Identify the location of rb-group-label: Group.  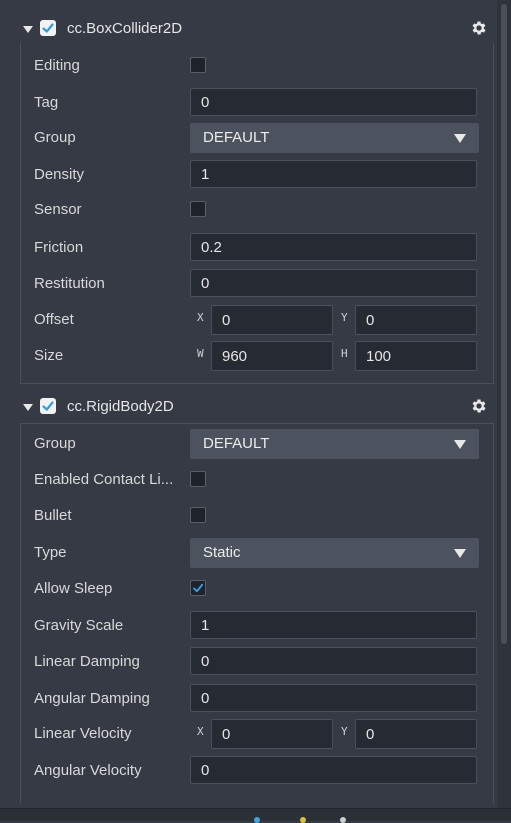
(55, 443).